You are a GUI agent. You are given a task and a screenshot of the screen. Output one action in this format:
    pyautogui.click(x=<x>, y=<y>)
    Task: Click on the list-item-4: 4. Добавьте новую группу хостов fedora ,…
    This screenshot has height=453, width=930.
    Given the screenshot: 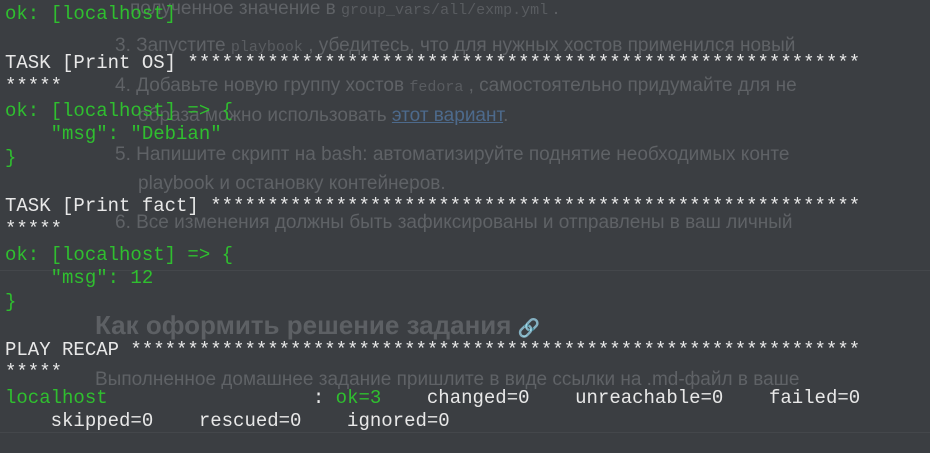 What is the action you would take?
    pyautogui.click(x=456, y=86)
    